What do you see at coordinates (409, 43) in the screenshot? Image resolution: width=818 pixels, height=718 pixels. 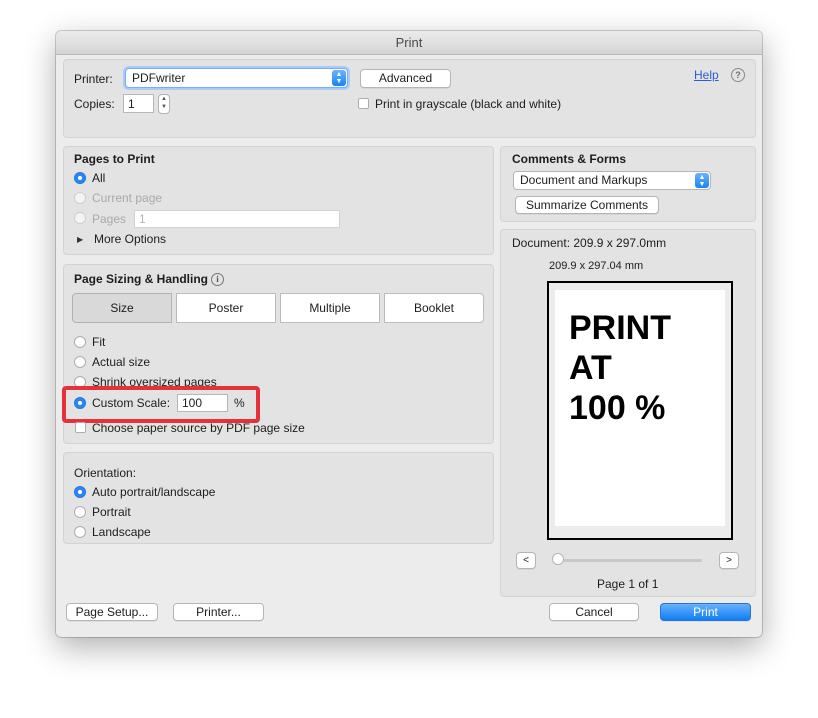 I see `window-title: Print` at bounding box center [409, 43].